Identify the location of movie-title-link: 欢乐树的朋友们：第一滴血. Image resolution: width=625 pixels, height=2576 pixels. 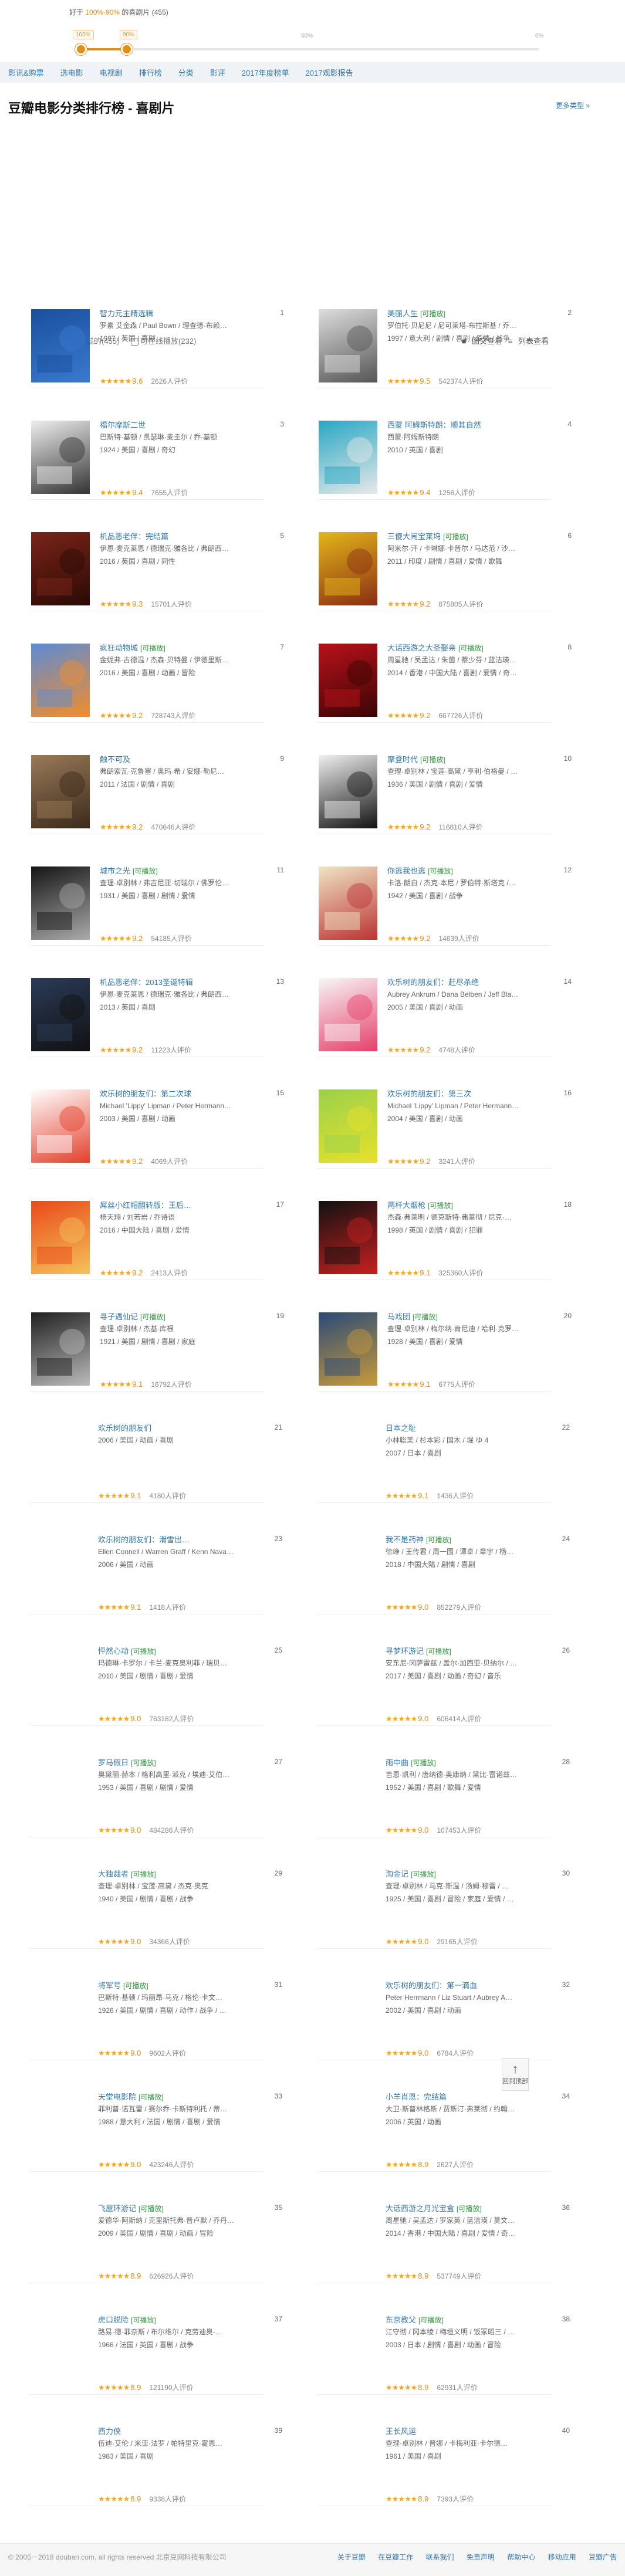
(431, 1985).